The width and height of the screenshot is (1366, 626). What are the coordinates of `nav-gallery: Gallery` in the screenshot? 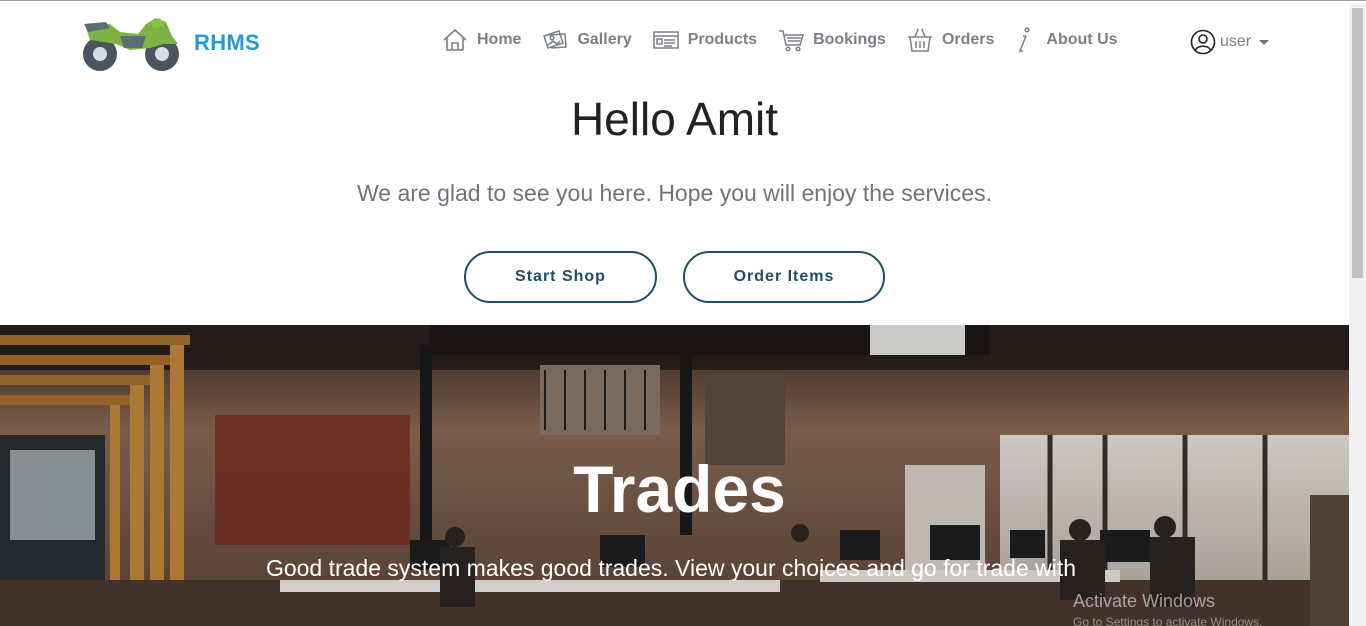 It's located at (586, 40).